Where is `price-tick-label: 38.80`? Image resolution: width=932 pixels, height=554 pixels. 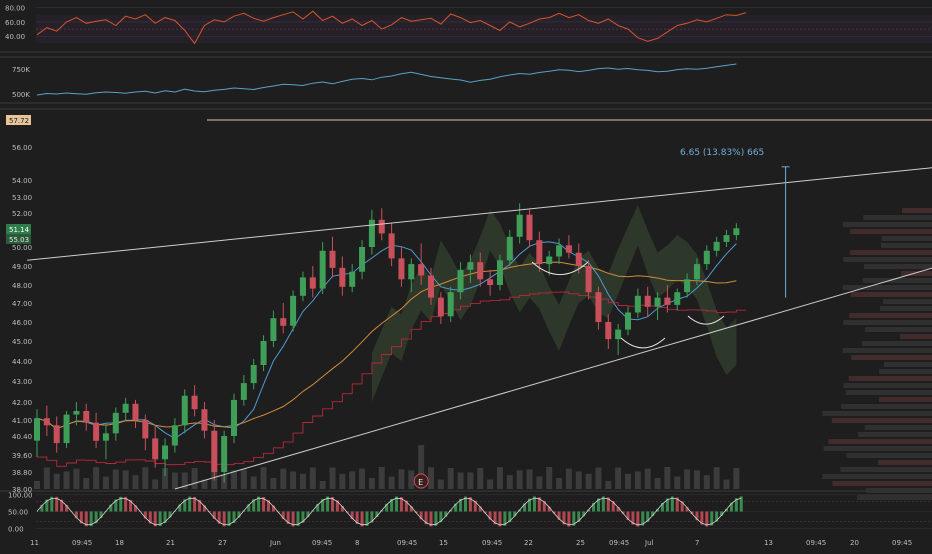
price-tick-label: 38.80 is located at coordinates (22, 473).